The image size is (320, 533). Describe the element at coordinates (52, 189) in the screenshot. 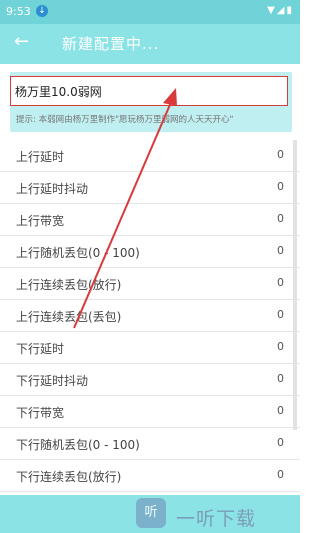

I see `setting-label: 上行延时抖动` at that location.